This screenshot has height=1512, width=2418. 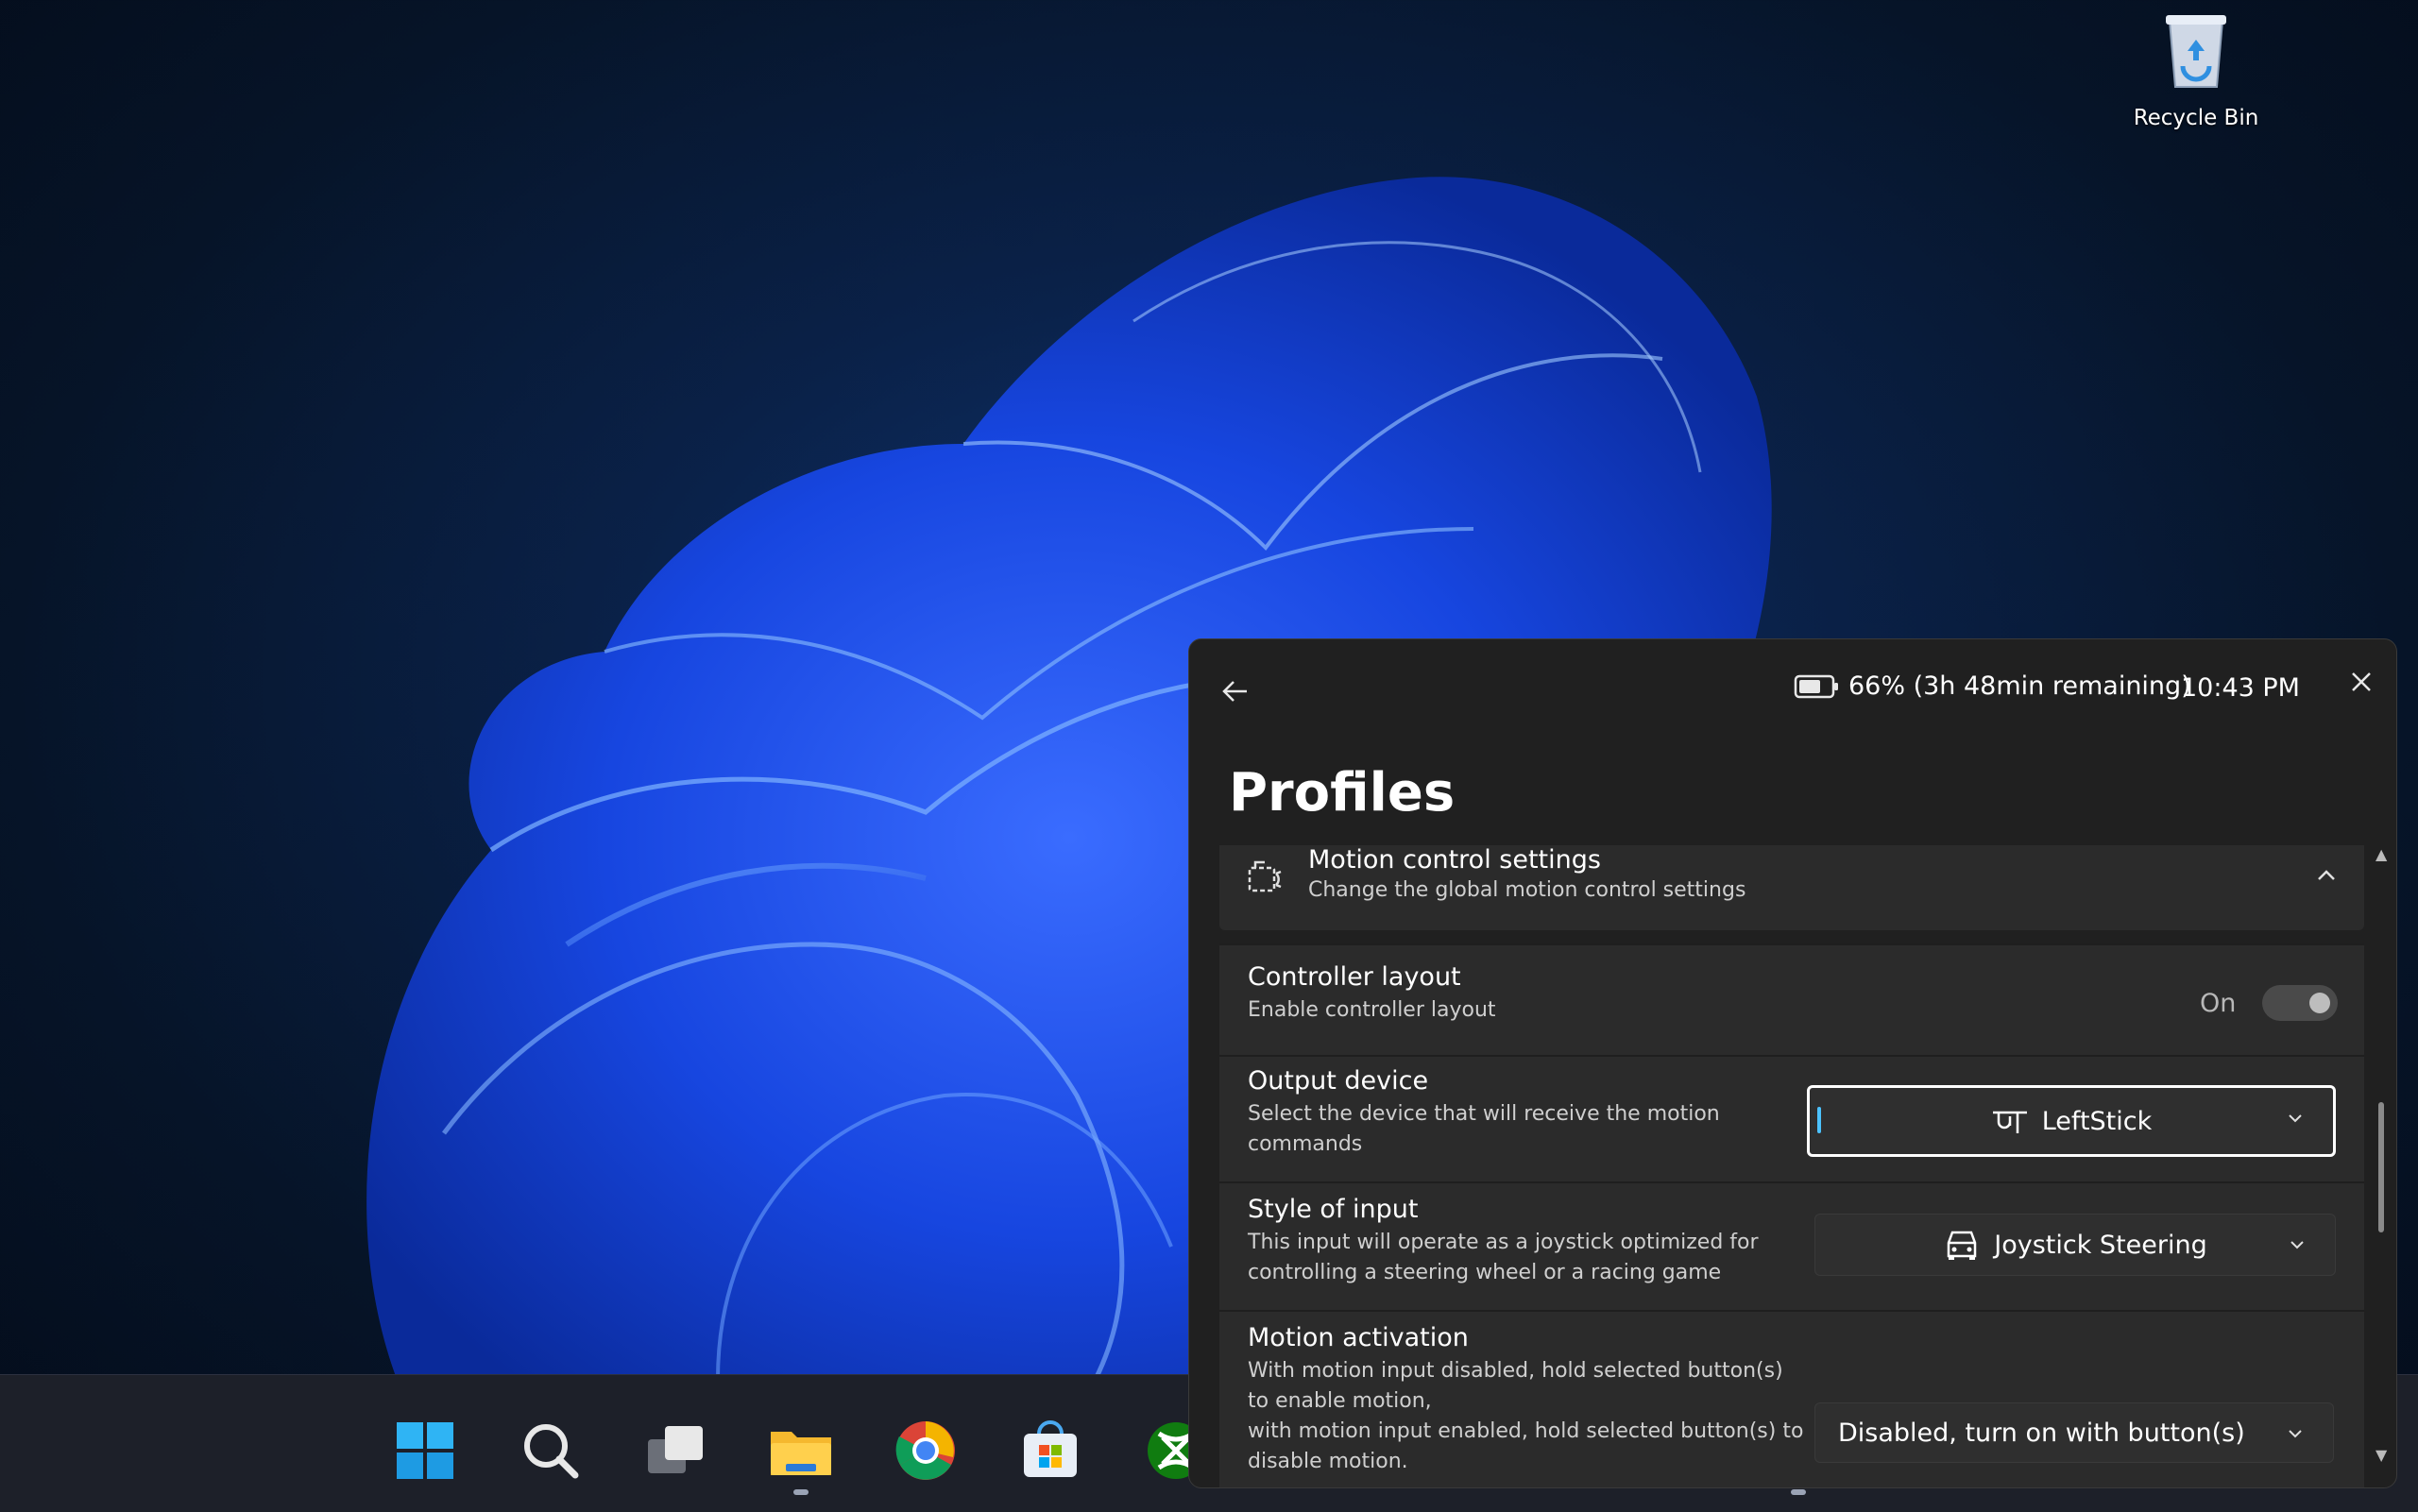 I want to click on microsoft-store-button, so click(x=1050, y=1450).